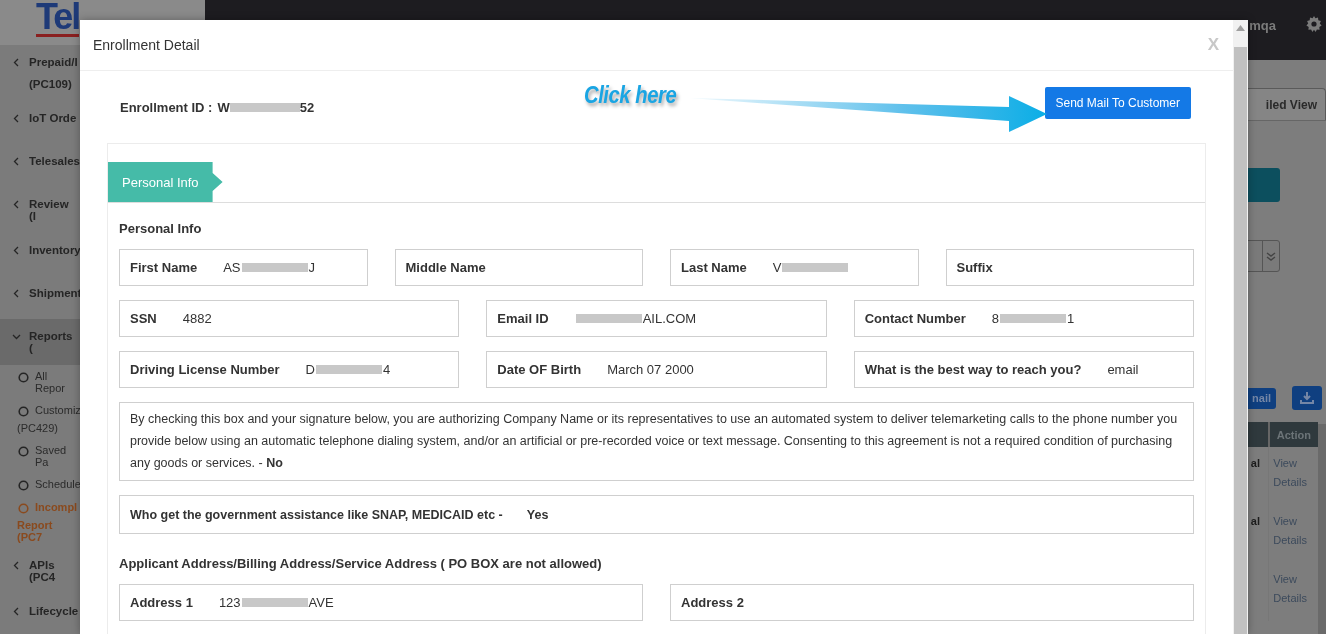  What do you see at coordinates (361, 563) in the screenshot?
I see `section-heading: Applicant Address/Billing Address/Service Address ( PO BOX are not allowed)` at bounding box center [361, 563].